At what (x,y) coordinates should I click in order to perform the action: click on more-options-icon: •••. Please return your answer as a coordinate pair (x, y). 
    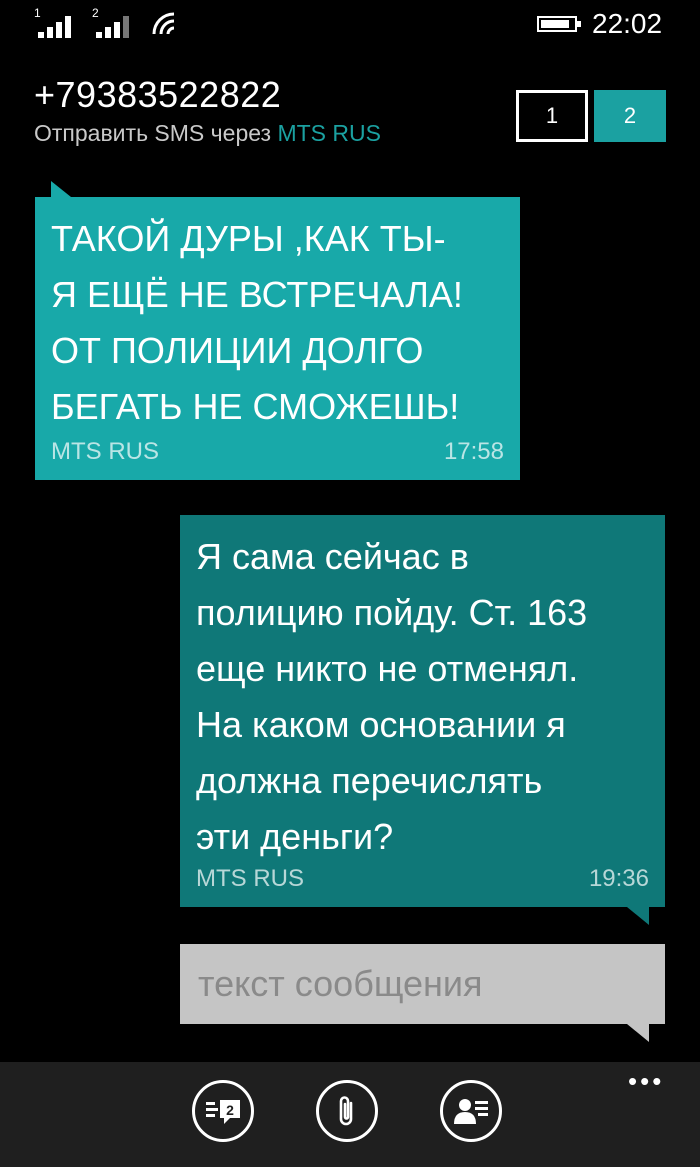
    Looking at the image, I should click on (646, 1081).